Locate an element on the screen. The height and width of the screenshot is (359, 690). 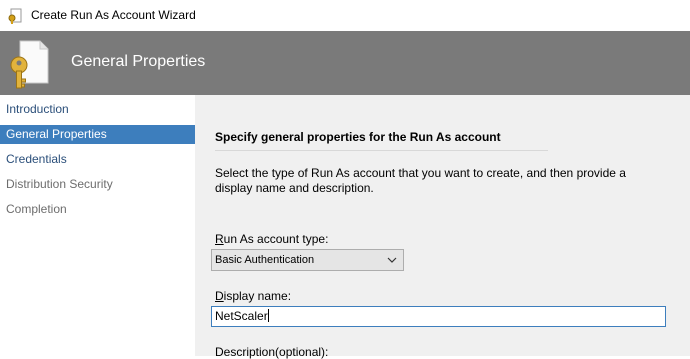
text-caret is located at coordinates (268, 315).